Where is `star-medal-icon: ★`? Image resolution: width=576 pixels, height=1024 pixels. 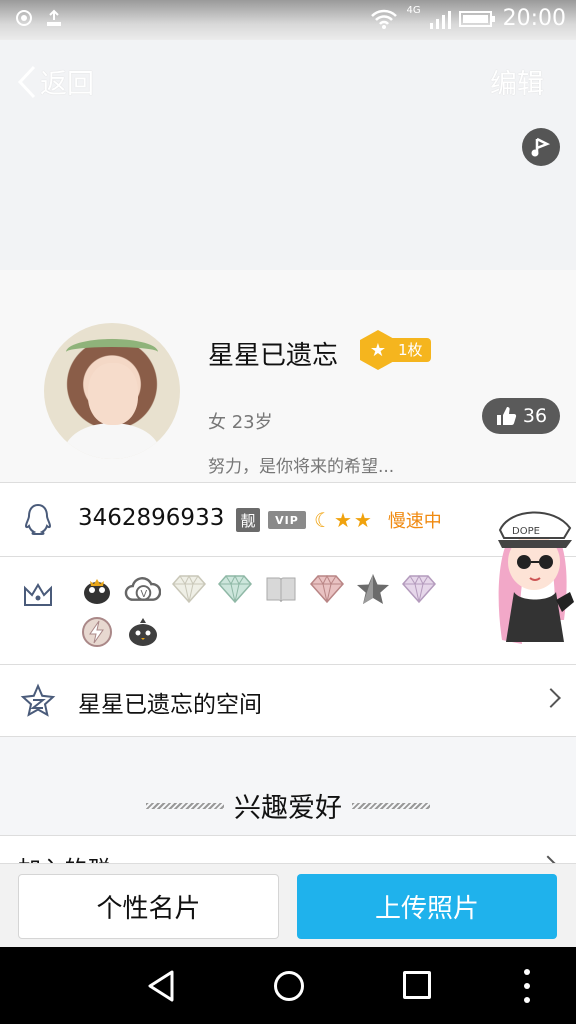
star-medal-icon: ★ is located at coordinates (378, 350).